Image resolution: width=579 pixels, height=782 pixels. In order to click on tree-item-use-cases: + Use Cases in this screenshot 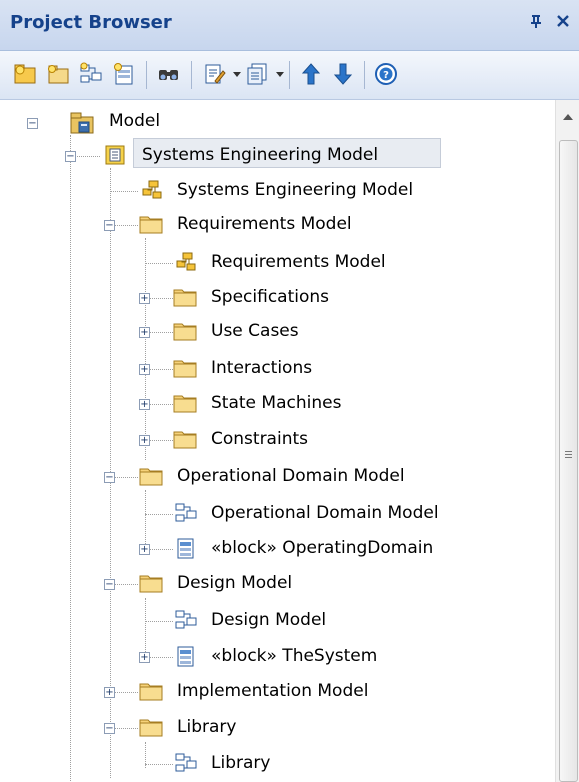, I will do `click(277, 332)`.